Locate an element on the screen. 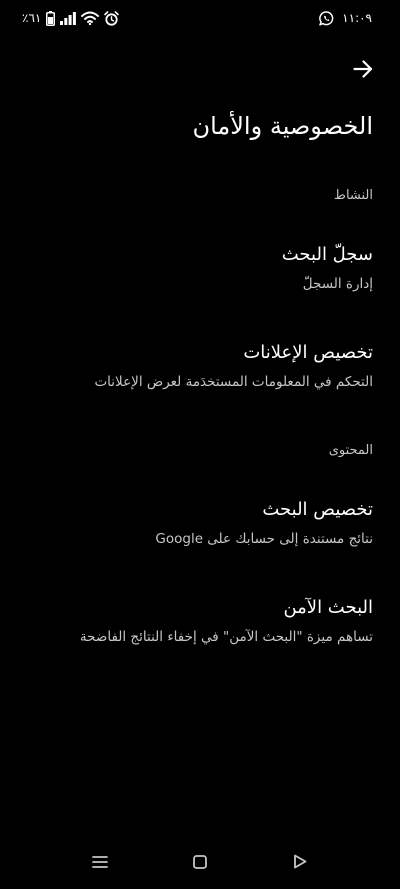 This screenshot has height=889, width=400. wifi-icon is located at coordinates (90, 18).